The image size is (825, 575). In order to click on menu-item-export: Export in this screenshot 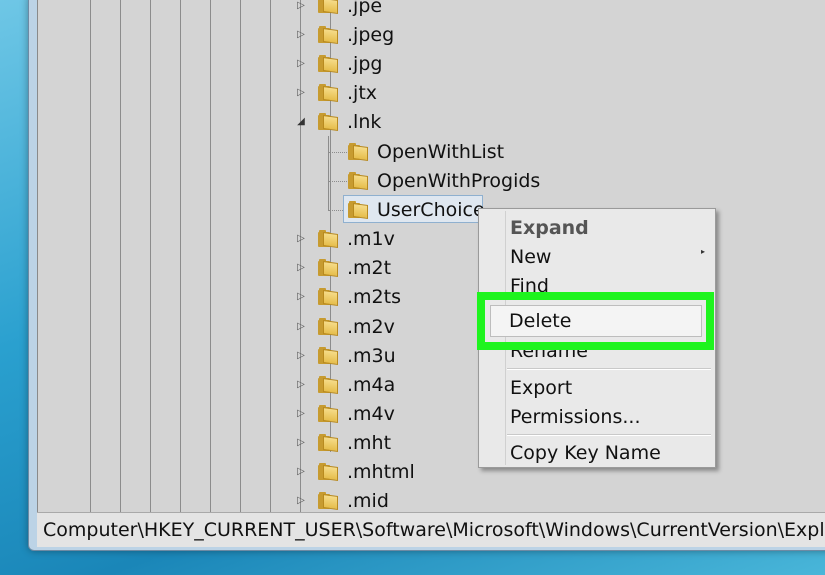, I will do `click(541, 388)`.